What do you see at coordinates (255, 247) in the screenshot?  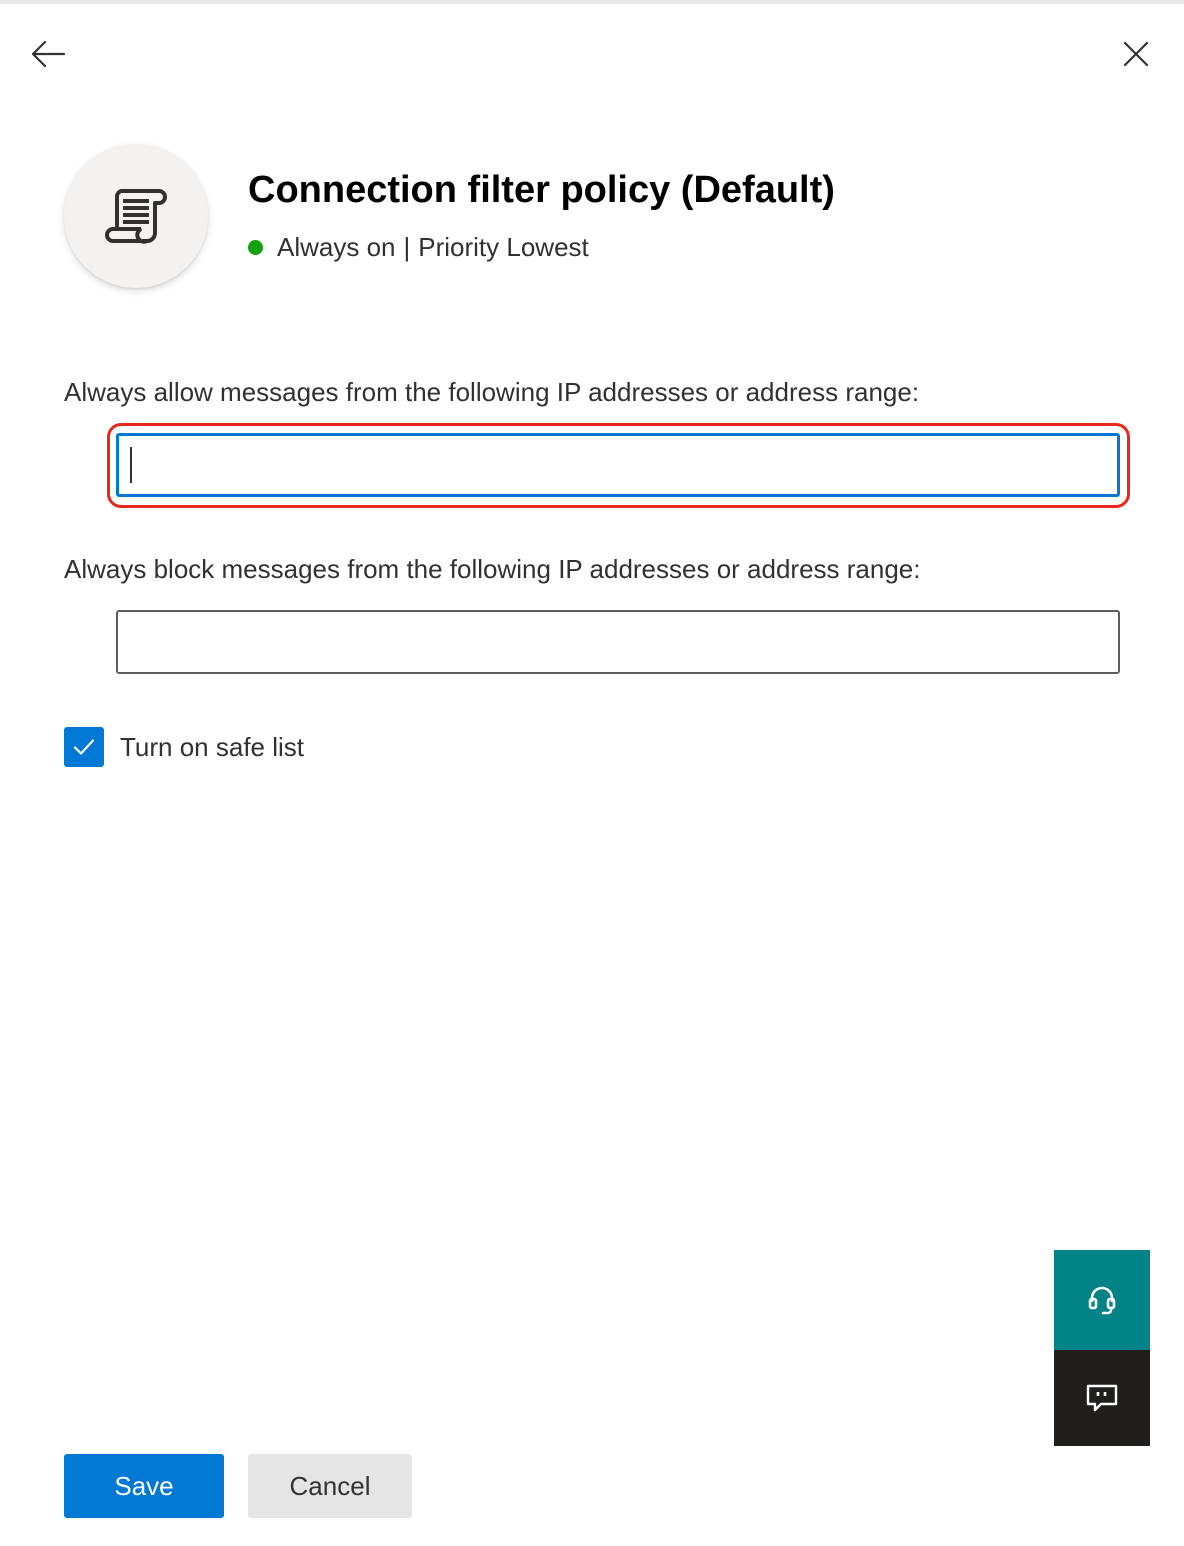 I see `status-indicator` at bounding box center [255, 247].